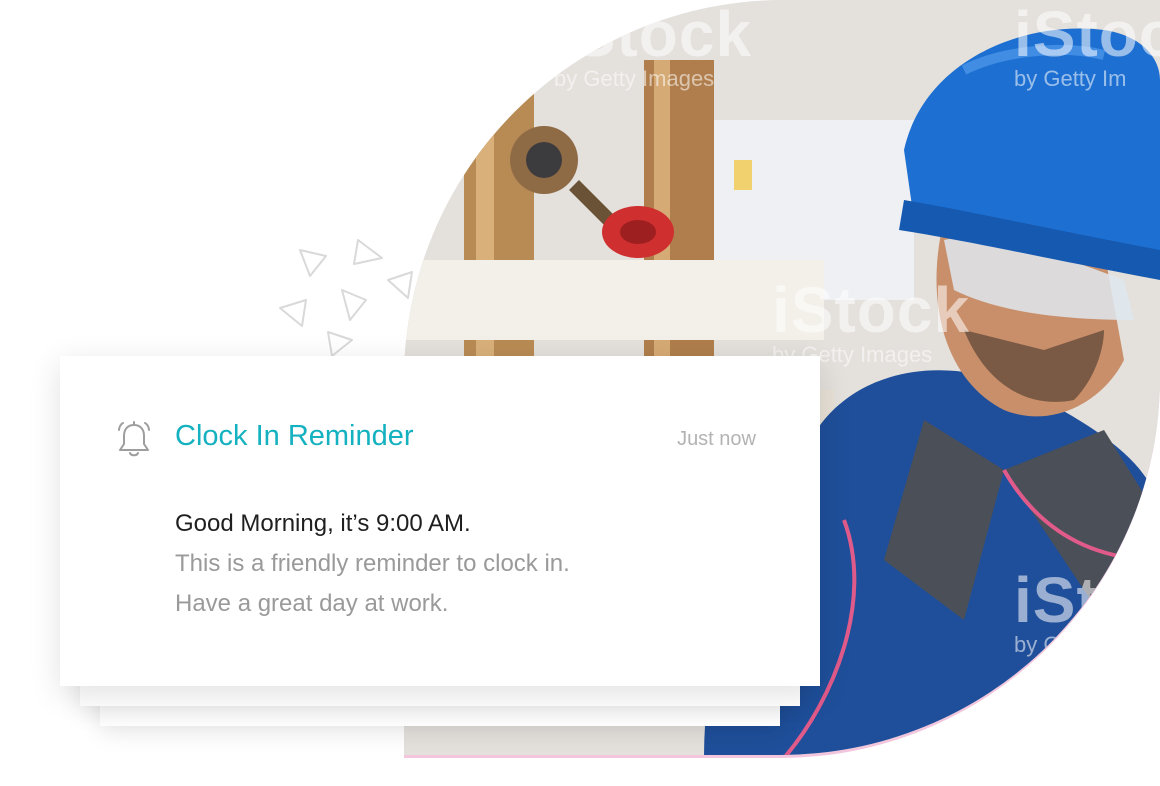  Describe the element at coordinates (134, 439) in the screenshot. I see `bell-icon` at that location.